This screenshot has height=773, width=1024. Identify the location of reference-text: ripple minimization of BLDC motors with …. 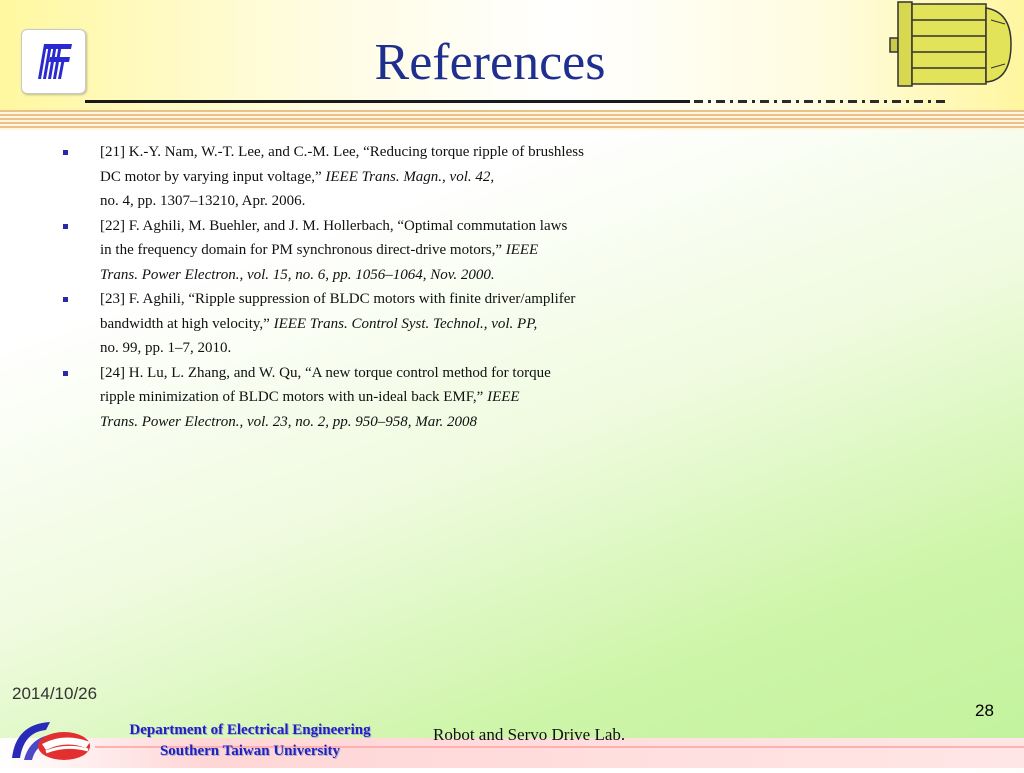
(294, 397).